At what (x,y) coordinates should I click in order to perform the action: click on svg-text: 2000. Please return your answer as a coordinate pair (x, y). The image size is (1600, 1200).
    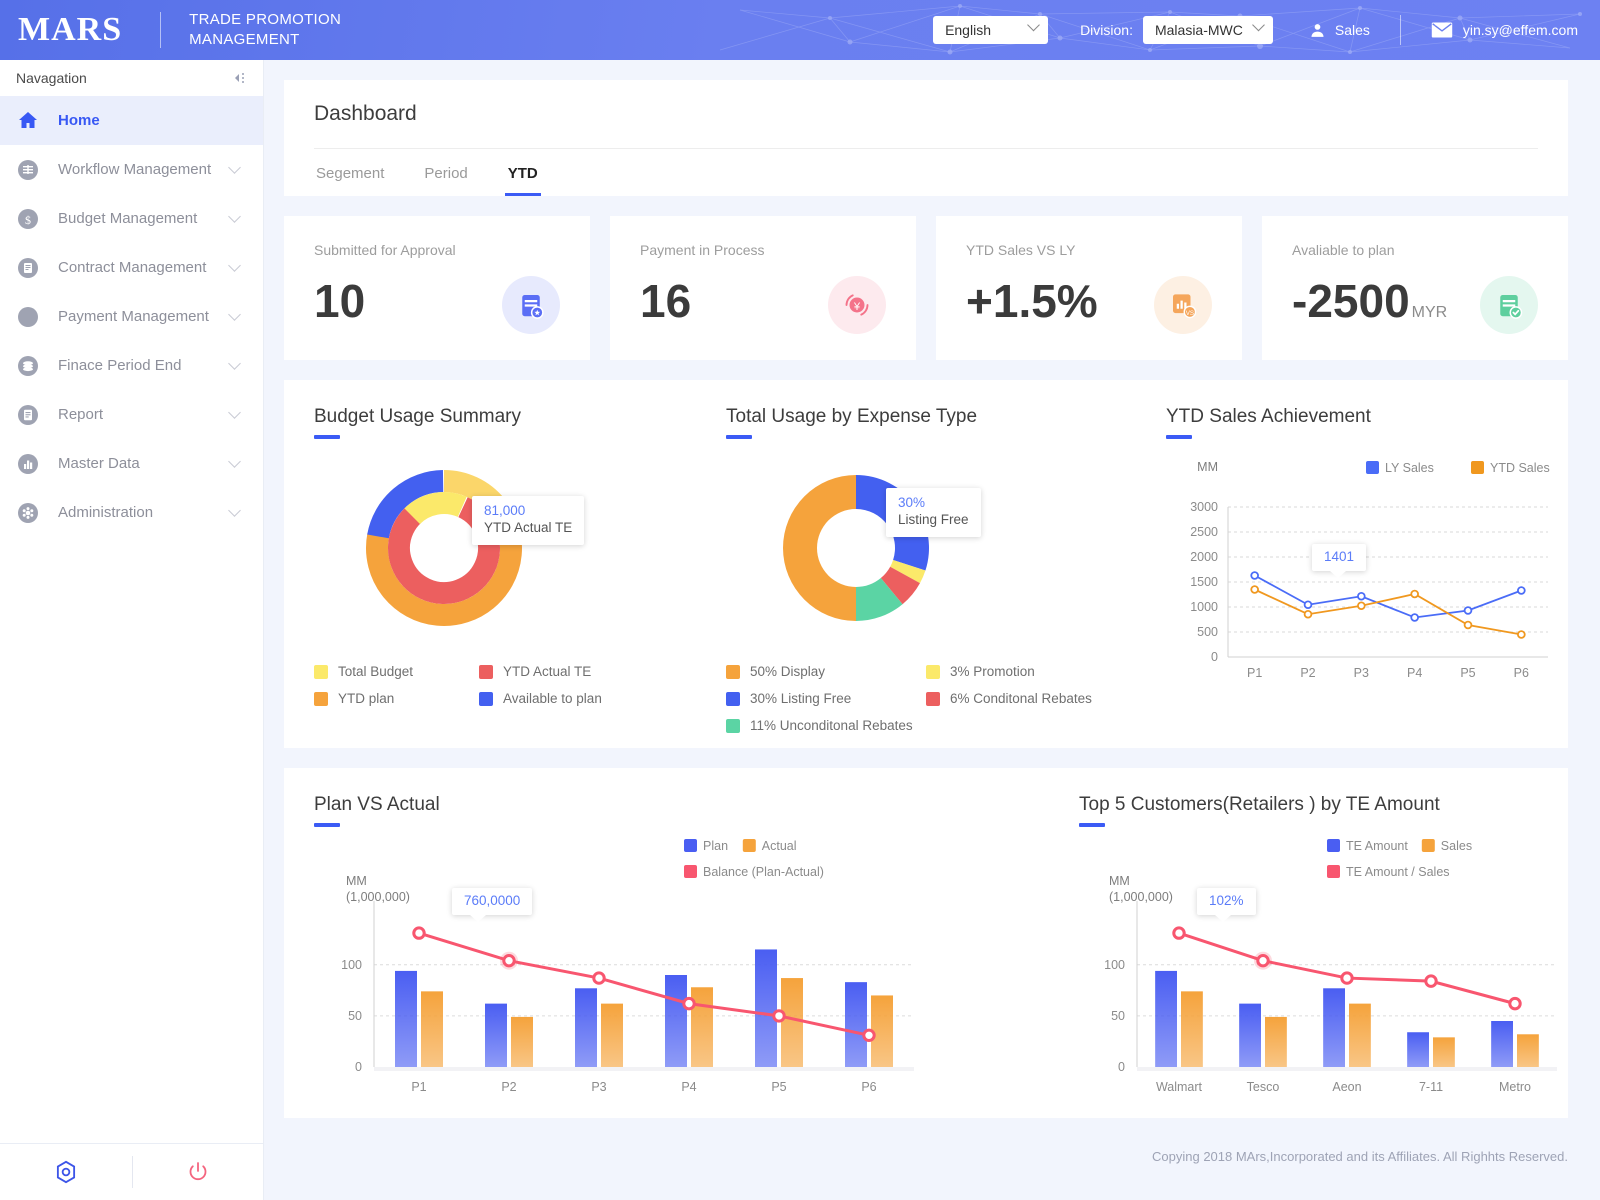
    Looking at the image, I should click on (1204, 557).